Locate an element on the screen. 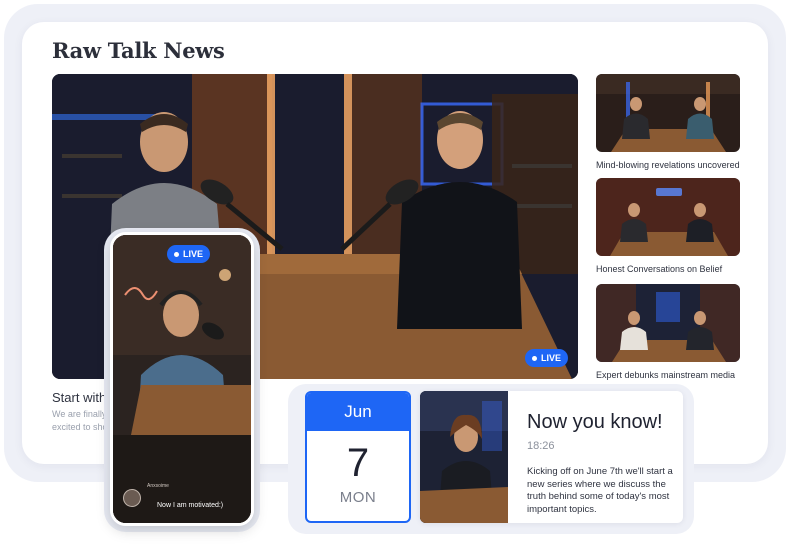 The width and height of the screenshot is (791, 547). phone-stream-image is located at coordinates (182, 379).